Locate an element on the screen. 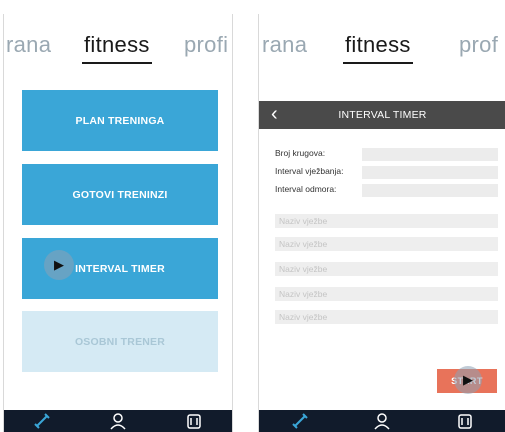 The image size is (505, 432). osobni-trener-button: OSOBNI TRENER is located at coordinates (120, 341).